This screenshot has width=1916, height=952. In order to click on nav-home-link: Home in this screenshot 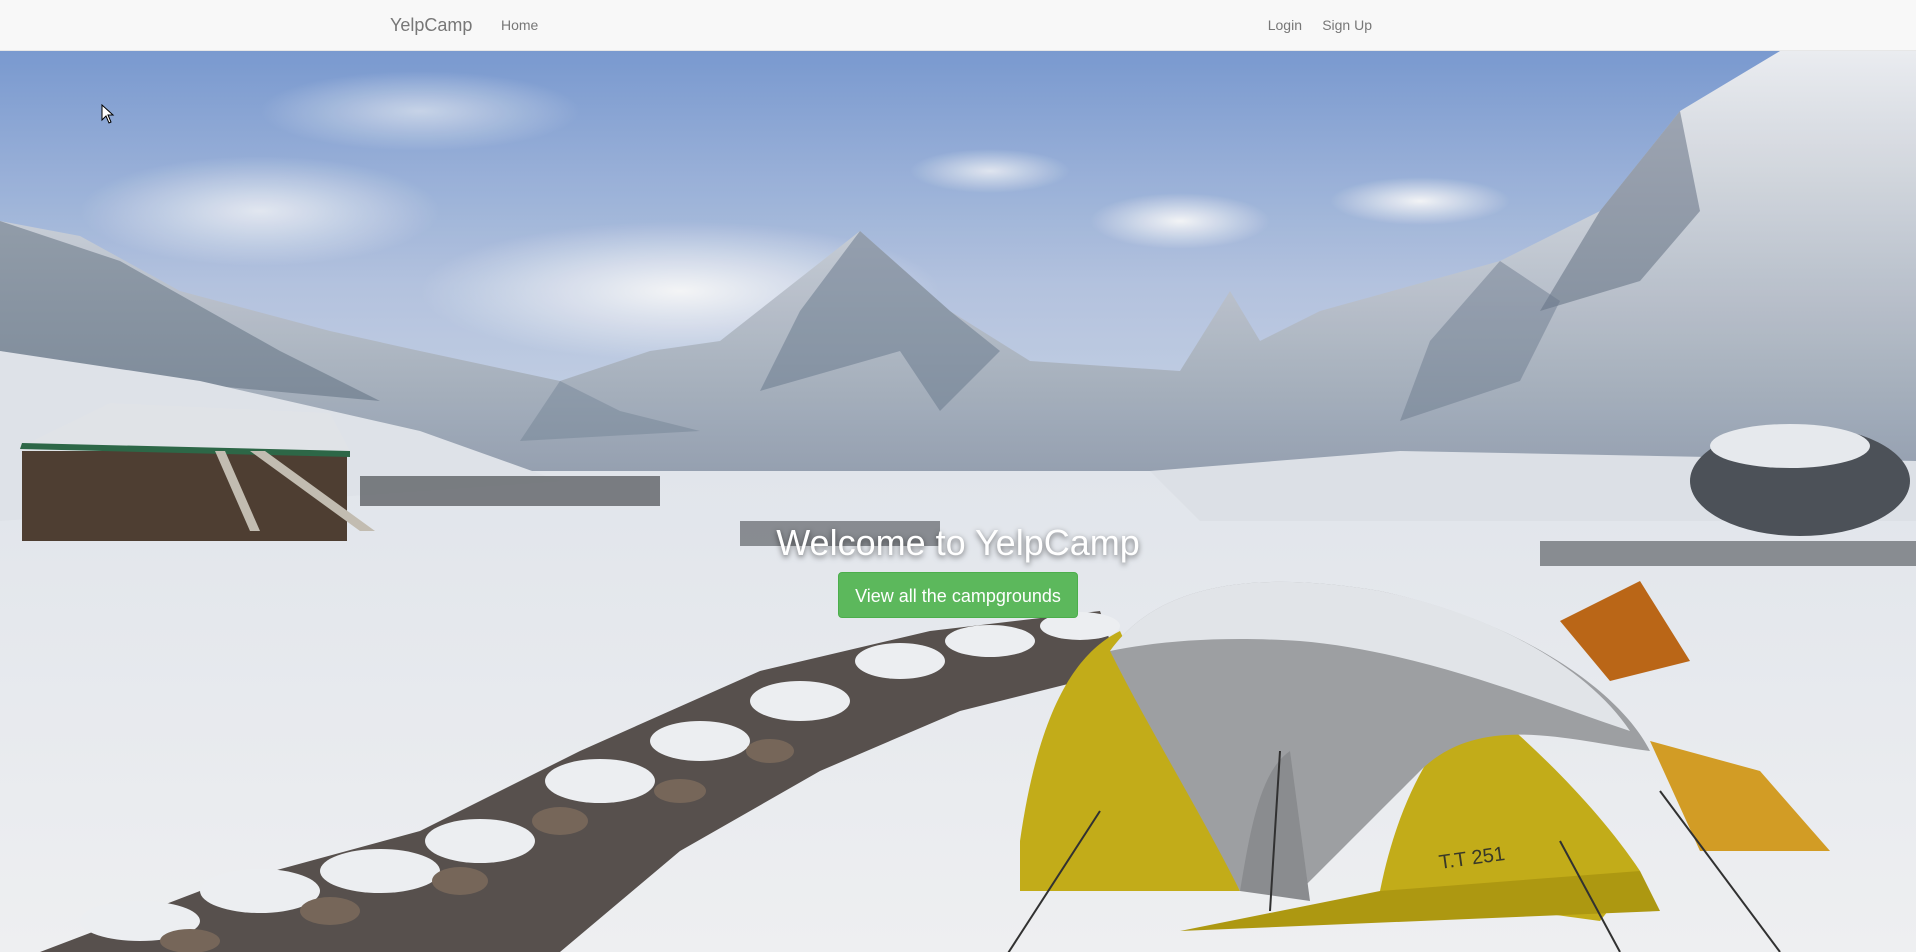, I will do `click(519, 25)`.